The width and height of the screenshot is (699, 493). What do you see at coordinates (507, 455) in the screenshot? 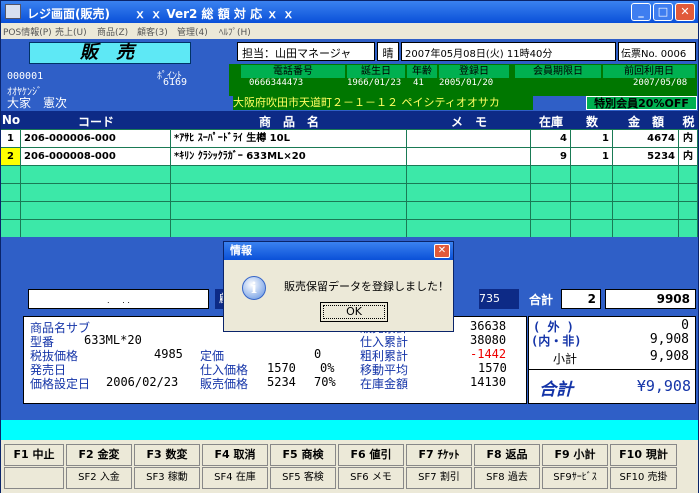
I see `fkey-8: F8 返品` at bounding box center [507, 455].